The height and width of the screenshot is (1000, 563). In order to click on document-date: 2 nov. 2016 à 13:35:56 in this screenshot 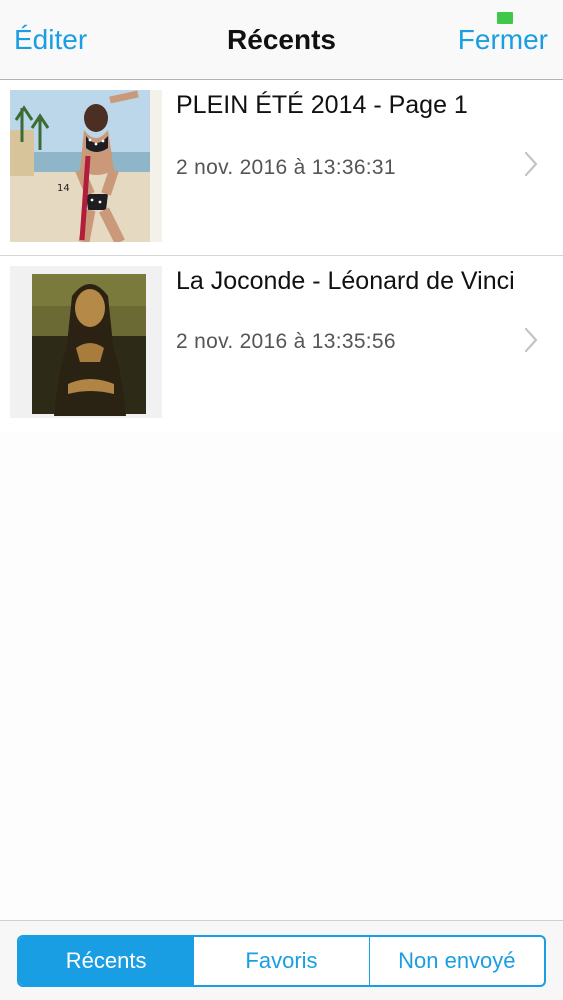, I will do `click(286, 341)`.